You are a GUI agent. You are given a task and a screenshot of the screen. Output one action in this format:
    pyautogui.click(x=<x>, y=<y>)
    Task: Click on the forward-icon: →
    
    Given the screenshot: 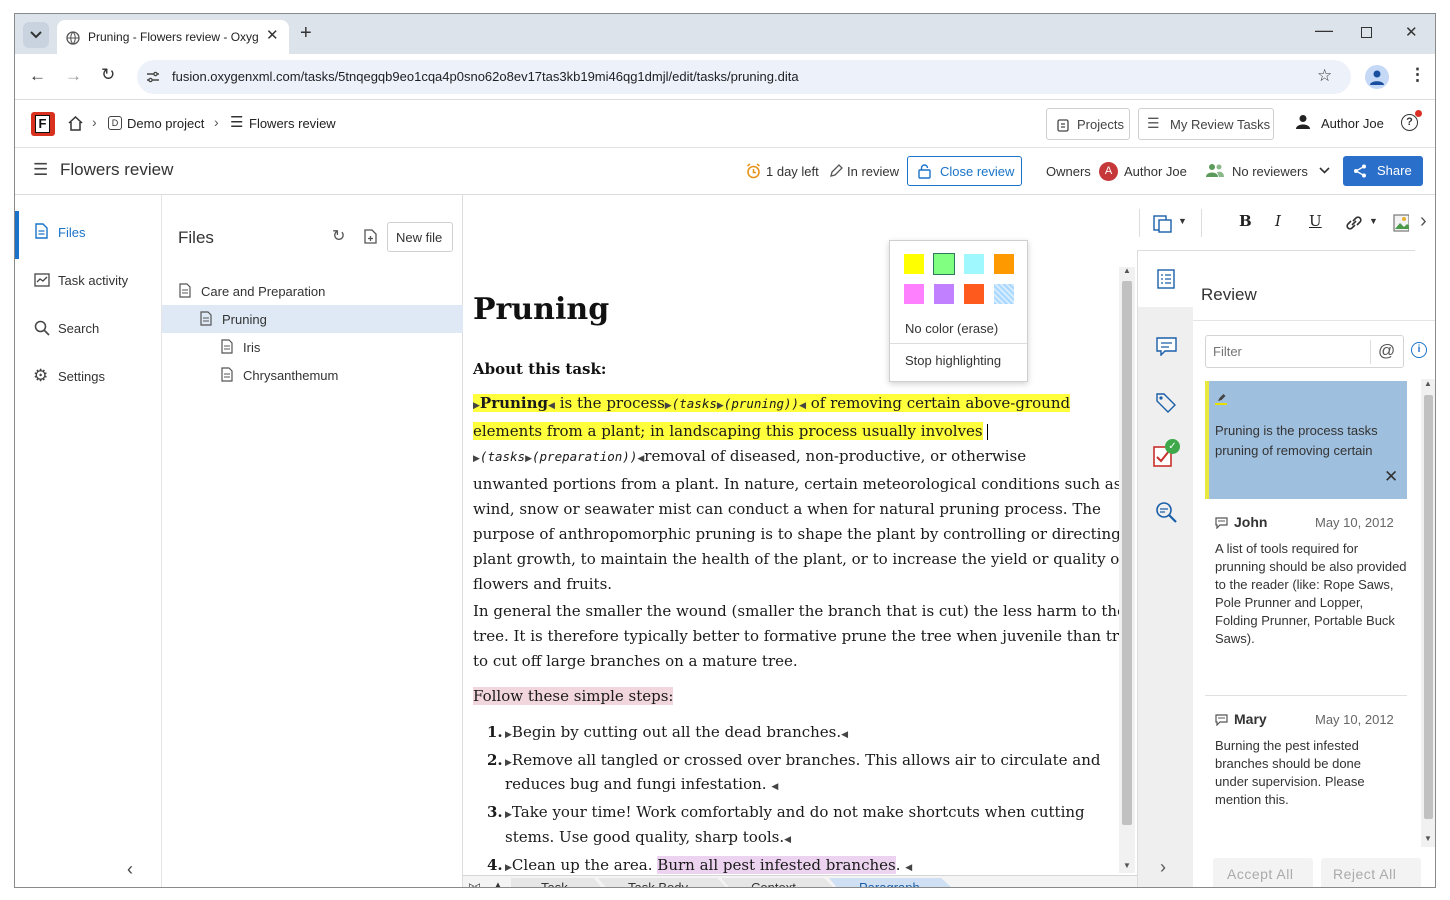 What is the action you would take?
    pyautogui.click(x=73, y=76)
    